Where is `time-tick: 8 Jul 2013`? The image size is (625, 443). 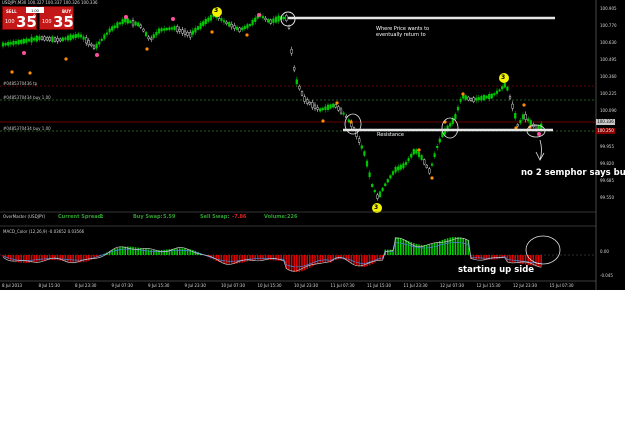 time-tick: 8 Jul 2013 is located at coordinates (12, 285).